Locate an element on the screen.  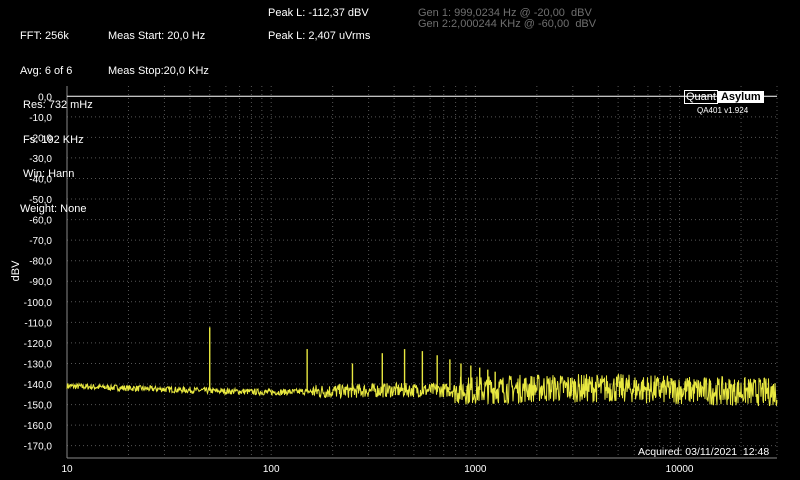
y-tick-label: -140,0 is located at coordinates (38, 385).